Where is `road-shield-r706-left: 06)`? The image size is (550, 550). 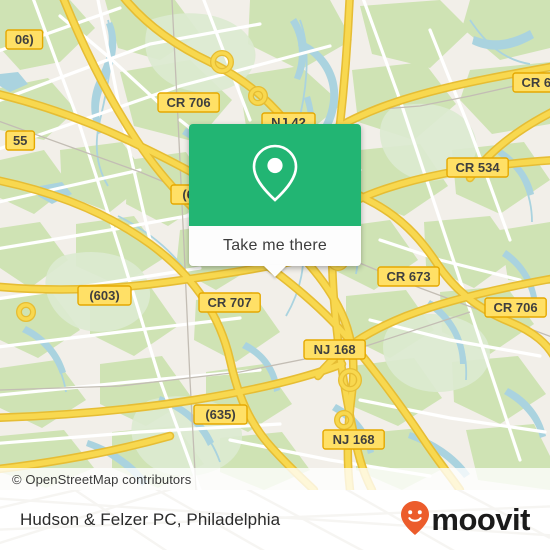
road-shield-r706-left: 06) is located at coordinates (24, 39).